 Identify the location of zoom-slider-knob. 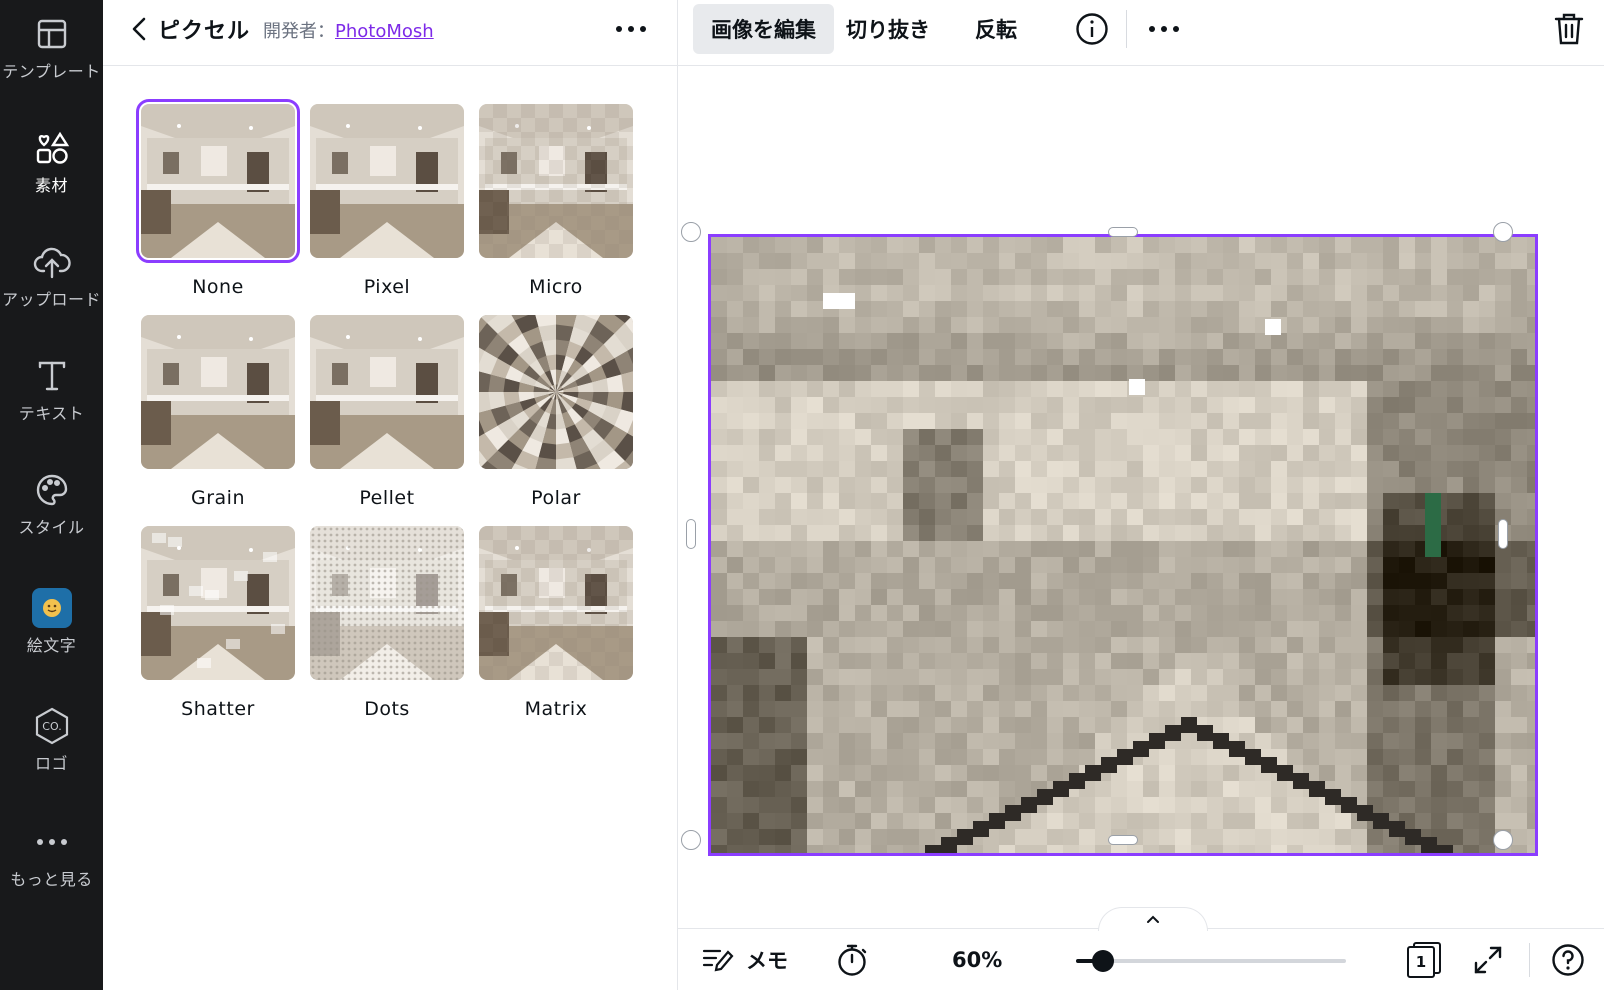
(1103, 961).